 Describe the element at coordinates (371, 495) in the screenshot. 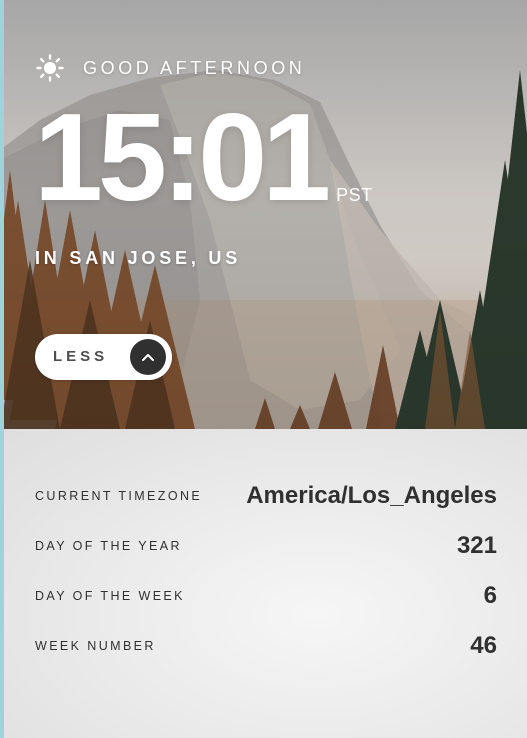

I see `timezone-value: America/Los_Angeles` at that location.